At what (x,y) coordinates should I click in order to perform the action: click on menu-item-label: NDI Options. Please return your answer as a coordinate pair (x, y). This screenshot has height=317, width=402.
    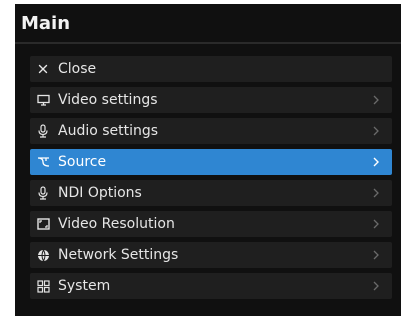
    Looking at the image, I should click on (100, 193).